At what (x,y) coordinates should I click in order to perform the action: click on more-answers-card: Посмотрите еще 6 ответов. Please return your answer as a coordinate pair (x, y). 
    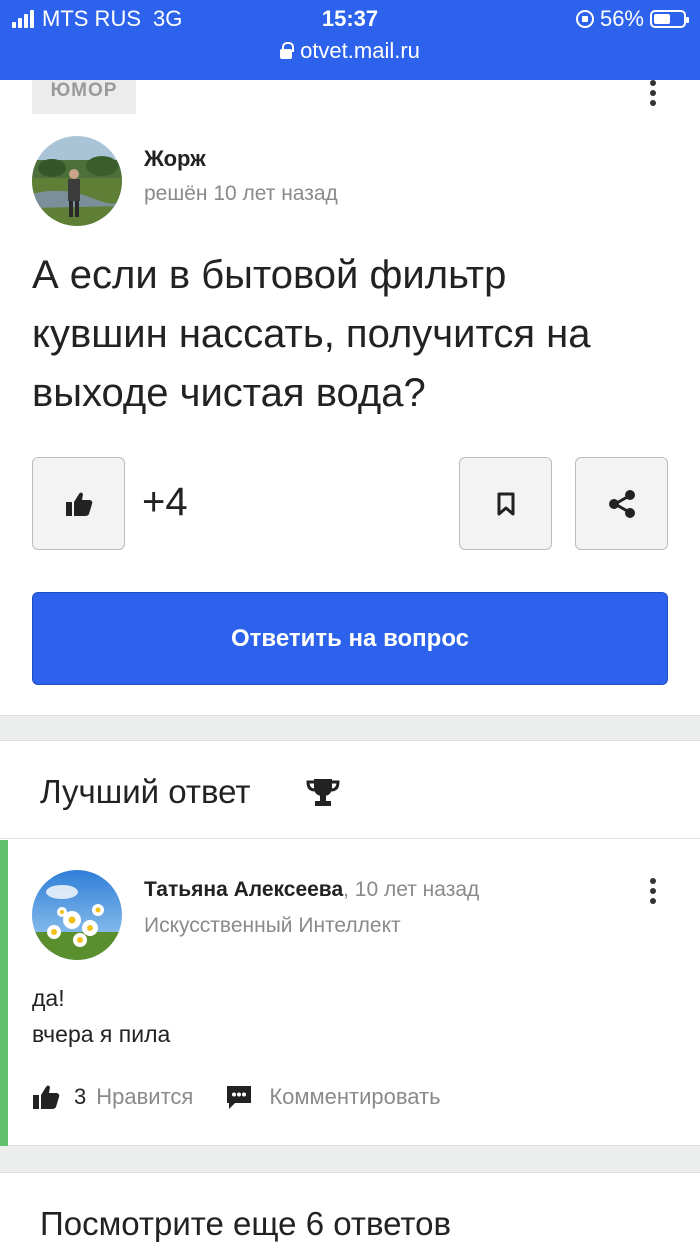
    Looking at the image, I should click on (350, 1208).